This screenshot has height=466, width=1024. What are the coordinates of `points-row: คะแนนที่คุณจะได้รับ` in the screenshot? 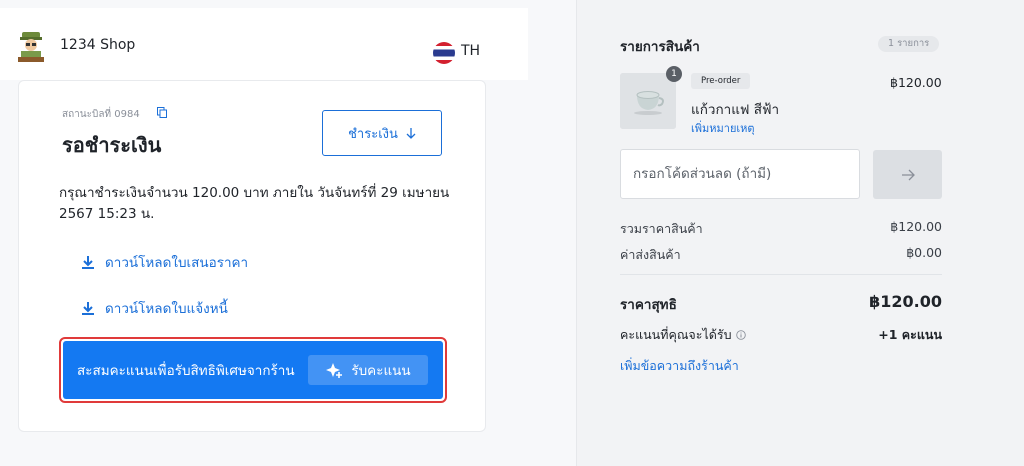 It's located at (683, 335).